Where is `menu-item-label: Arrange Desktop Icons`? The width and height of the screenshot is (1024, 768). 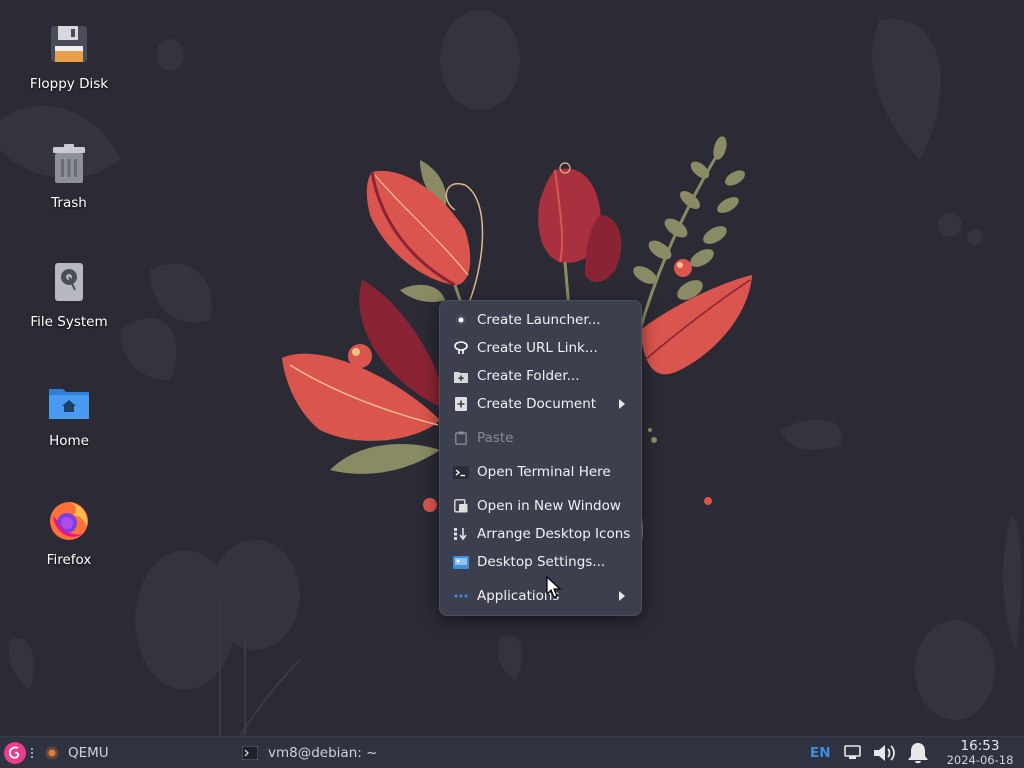
menu-item-label: Arrange Desktop Icons is located at coordinates (554, 534).